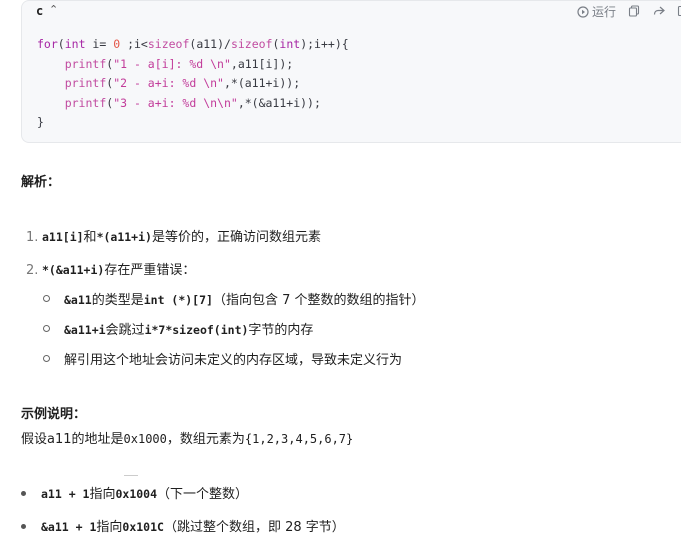 This screenshot has height=542, width=681. What do you see at coordinates (32, 237) in the screenshot?
I see `list-number: 1.` at bounding box center [32, 237].